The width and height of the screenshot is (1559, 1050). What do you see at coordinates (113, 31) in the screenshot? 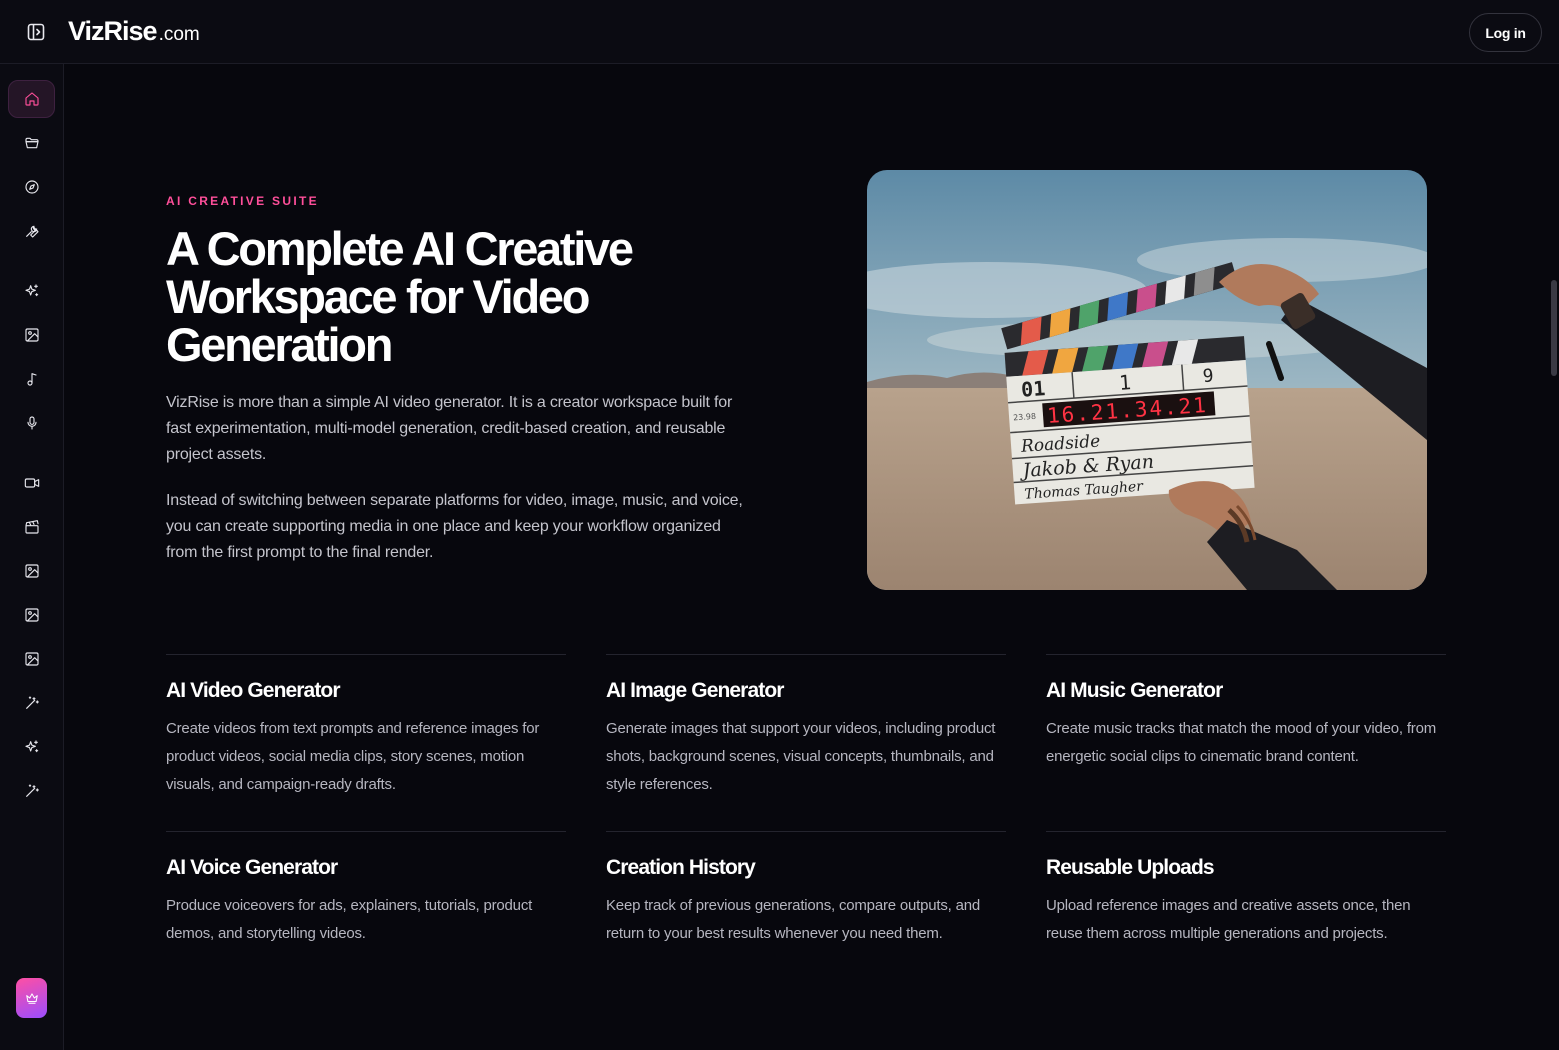
I see `logo-main: VizRise` at bounding box center [113, 31].